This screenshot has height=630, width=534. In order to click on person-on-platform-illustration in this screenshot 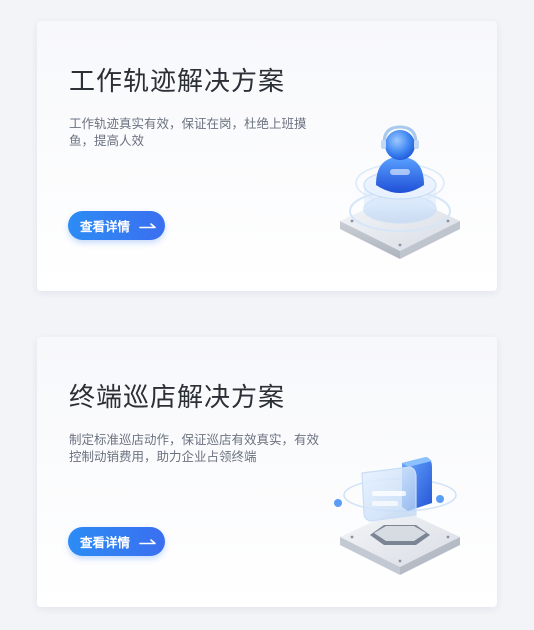, I will do `click(400, 192)`.